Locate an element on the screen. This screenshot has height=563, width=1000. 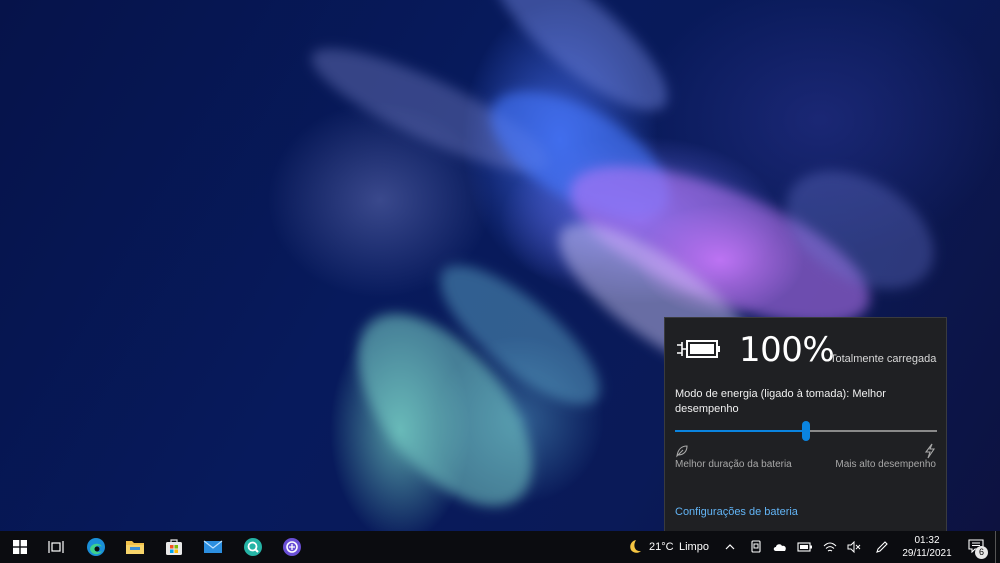
clock: 01:32 29/11/2021 is located at coordinates (927, 548).